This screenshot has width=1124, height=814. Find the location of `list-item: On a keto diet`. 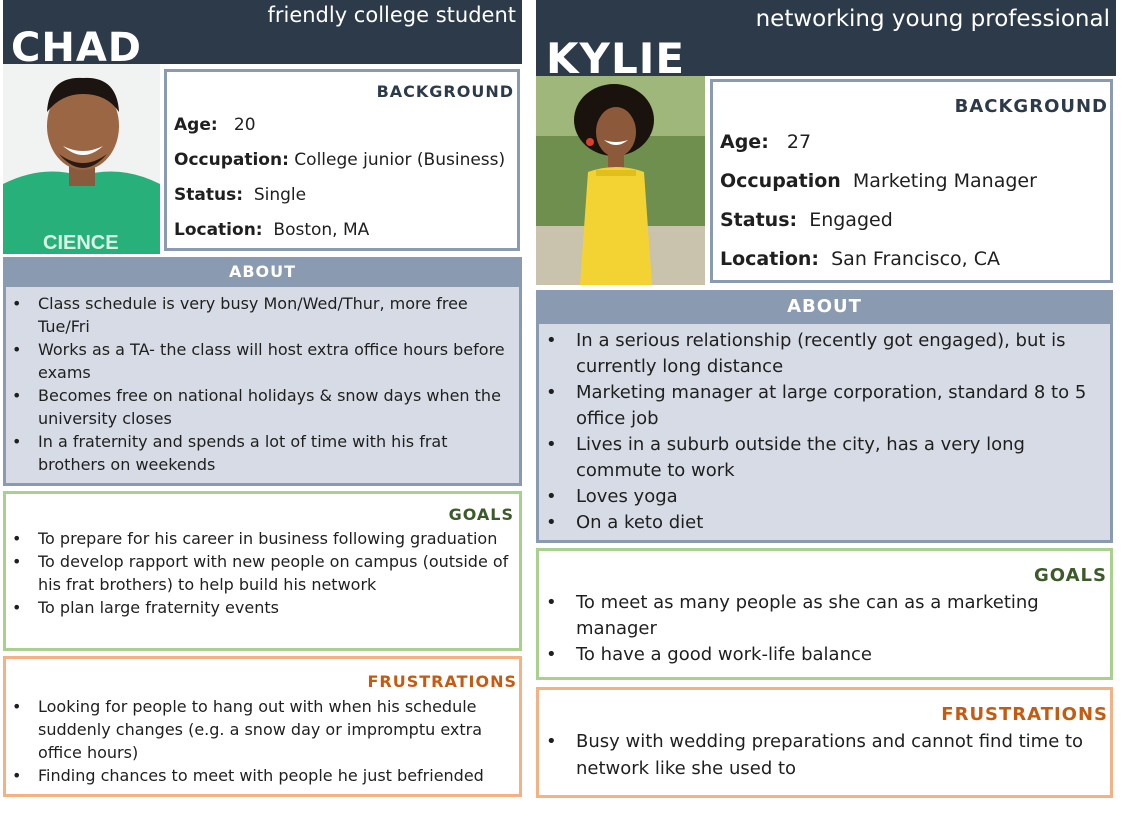

list-item: On a keto diet is located at coordinates (823, 523).